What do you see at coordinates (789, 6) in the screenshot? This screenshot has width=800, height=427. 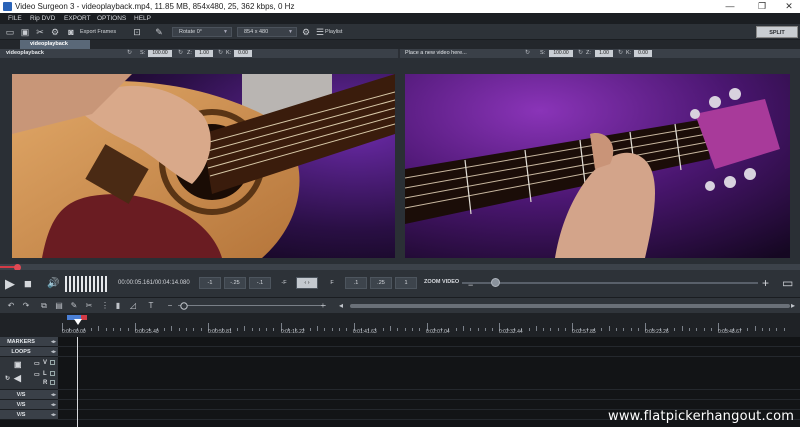 I see `close-button: ✕` at bounding box center [789, 6].